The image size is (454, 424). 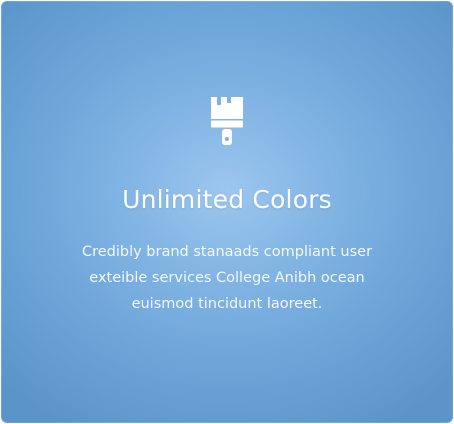 I want to click on description-line: euismod tincidunt laoreet., so click(x=227, y=304).